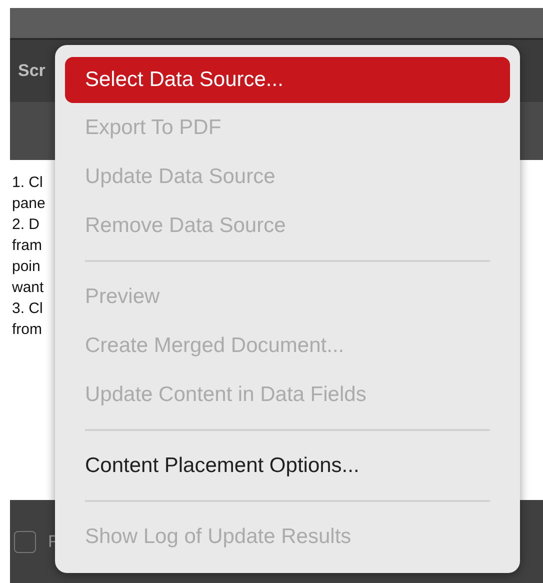 The height and width of the screenshot is (583, 543). Describe the element at coordinates (28, 183) in the screenshot. I see `instruction-text: 1. Cl` at that location.